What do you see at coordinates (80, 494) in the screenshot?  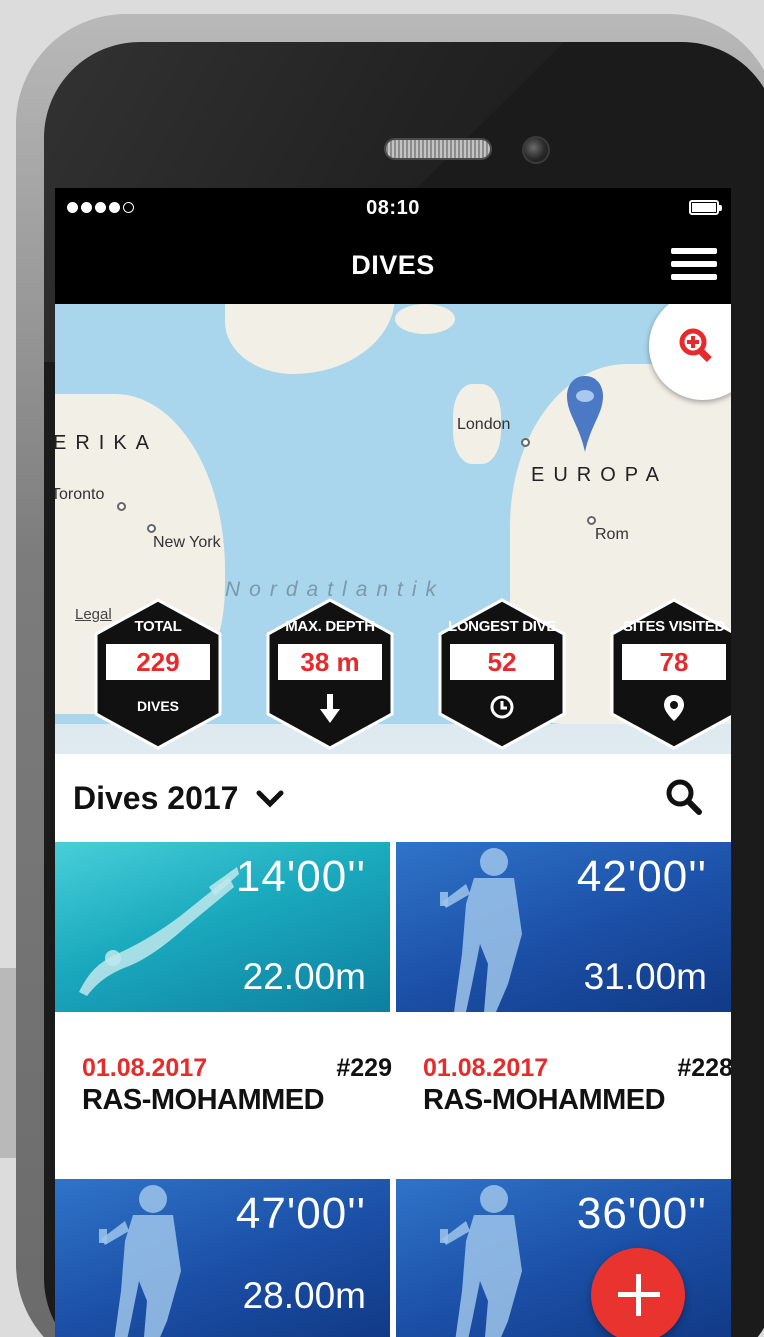 I see `map-label-city: Toronto` at bounding box center [80, 494].